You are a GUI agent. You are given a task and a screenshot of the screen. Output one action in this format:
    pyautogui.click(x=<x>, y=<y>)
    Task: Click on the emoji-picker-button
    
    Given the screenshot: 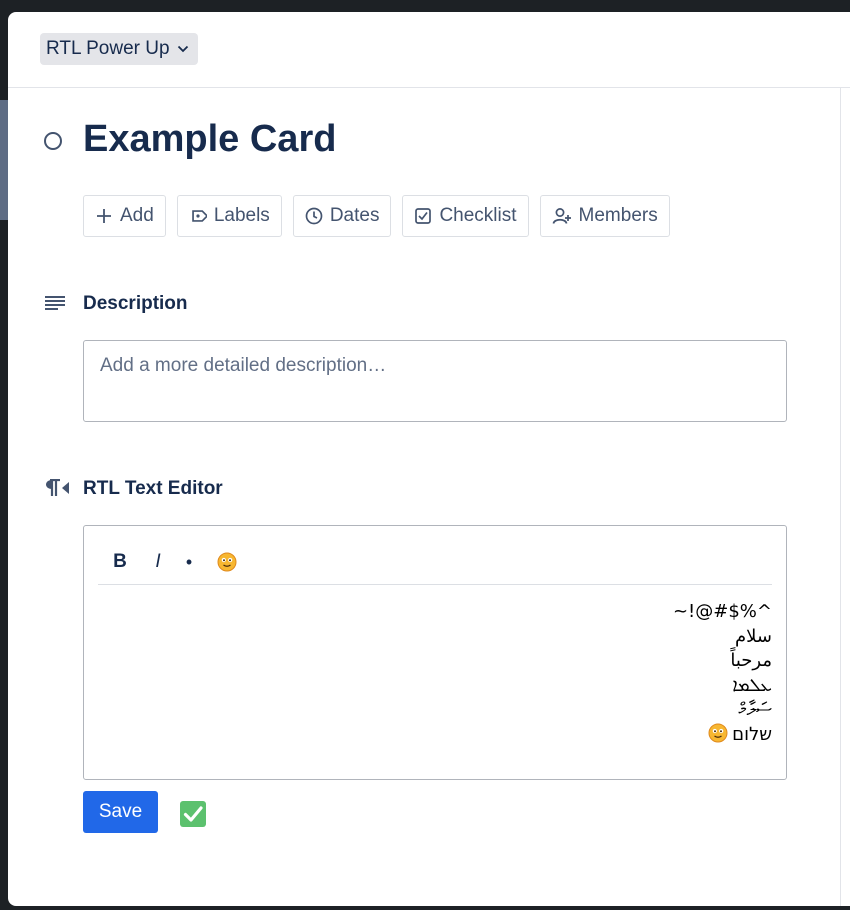 What is the action you would take?
    pyautogui.click(x=227, y=562)
    